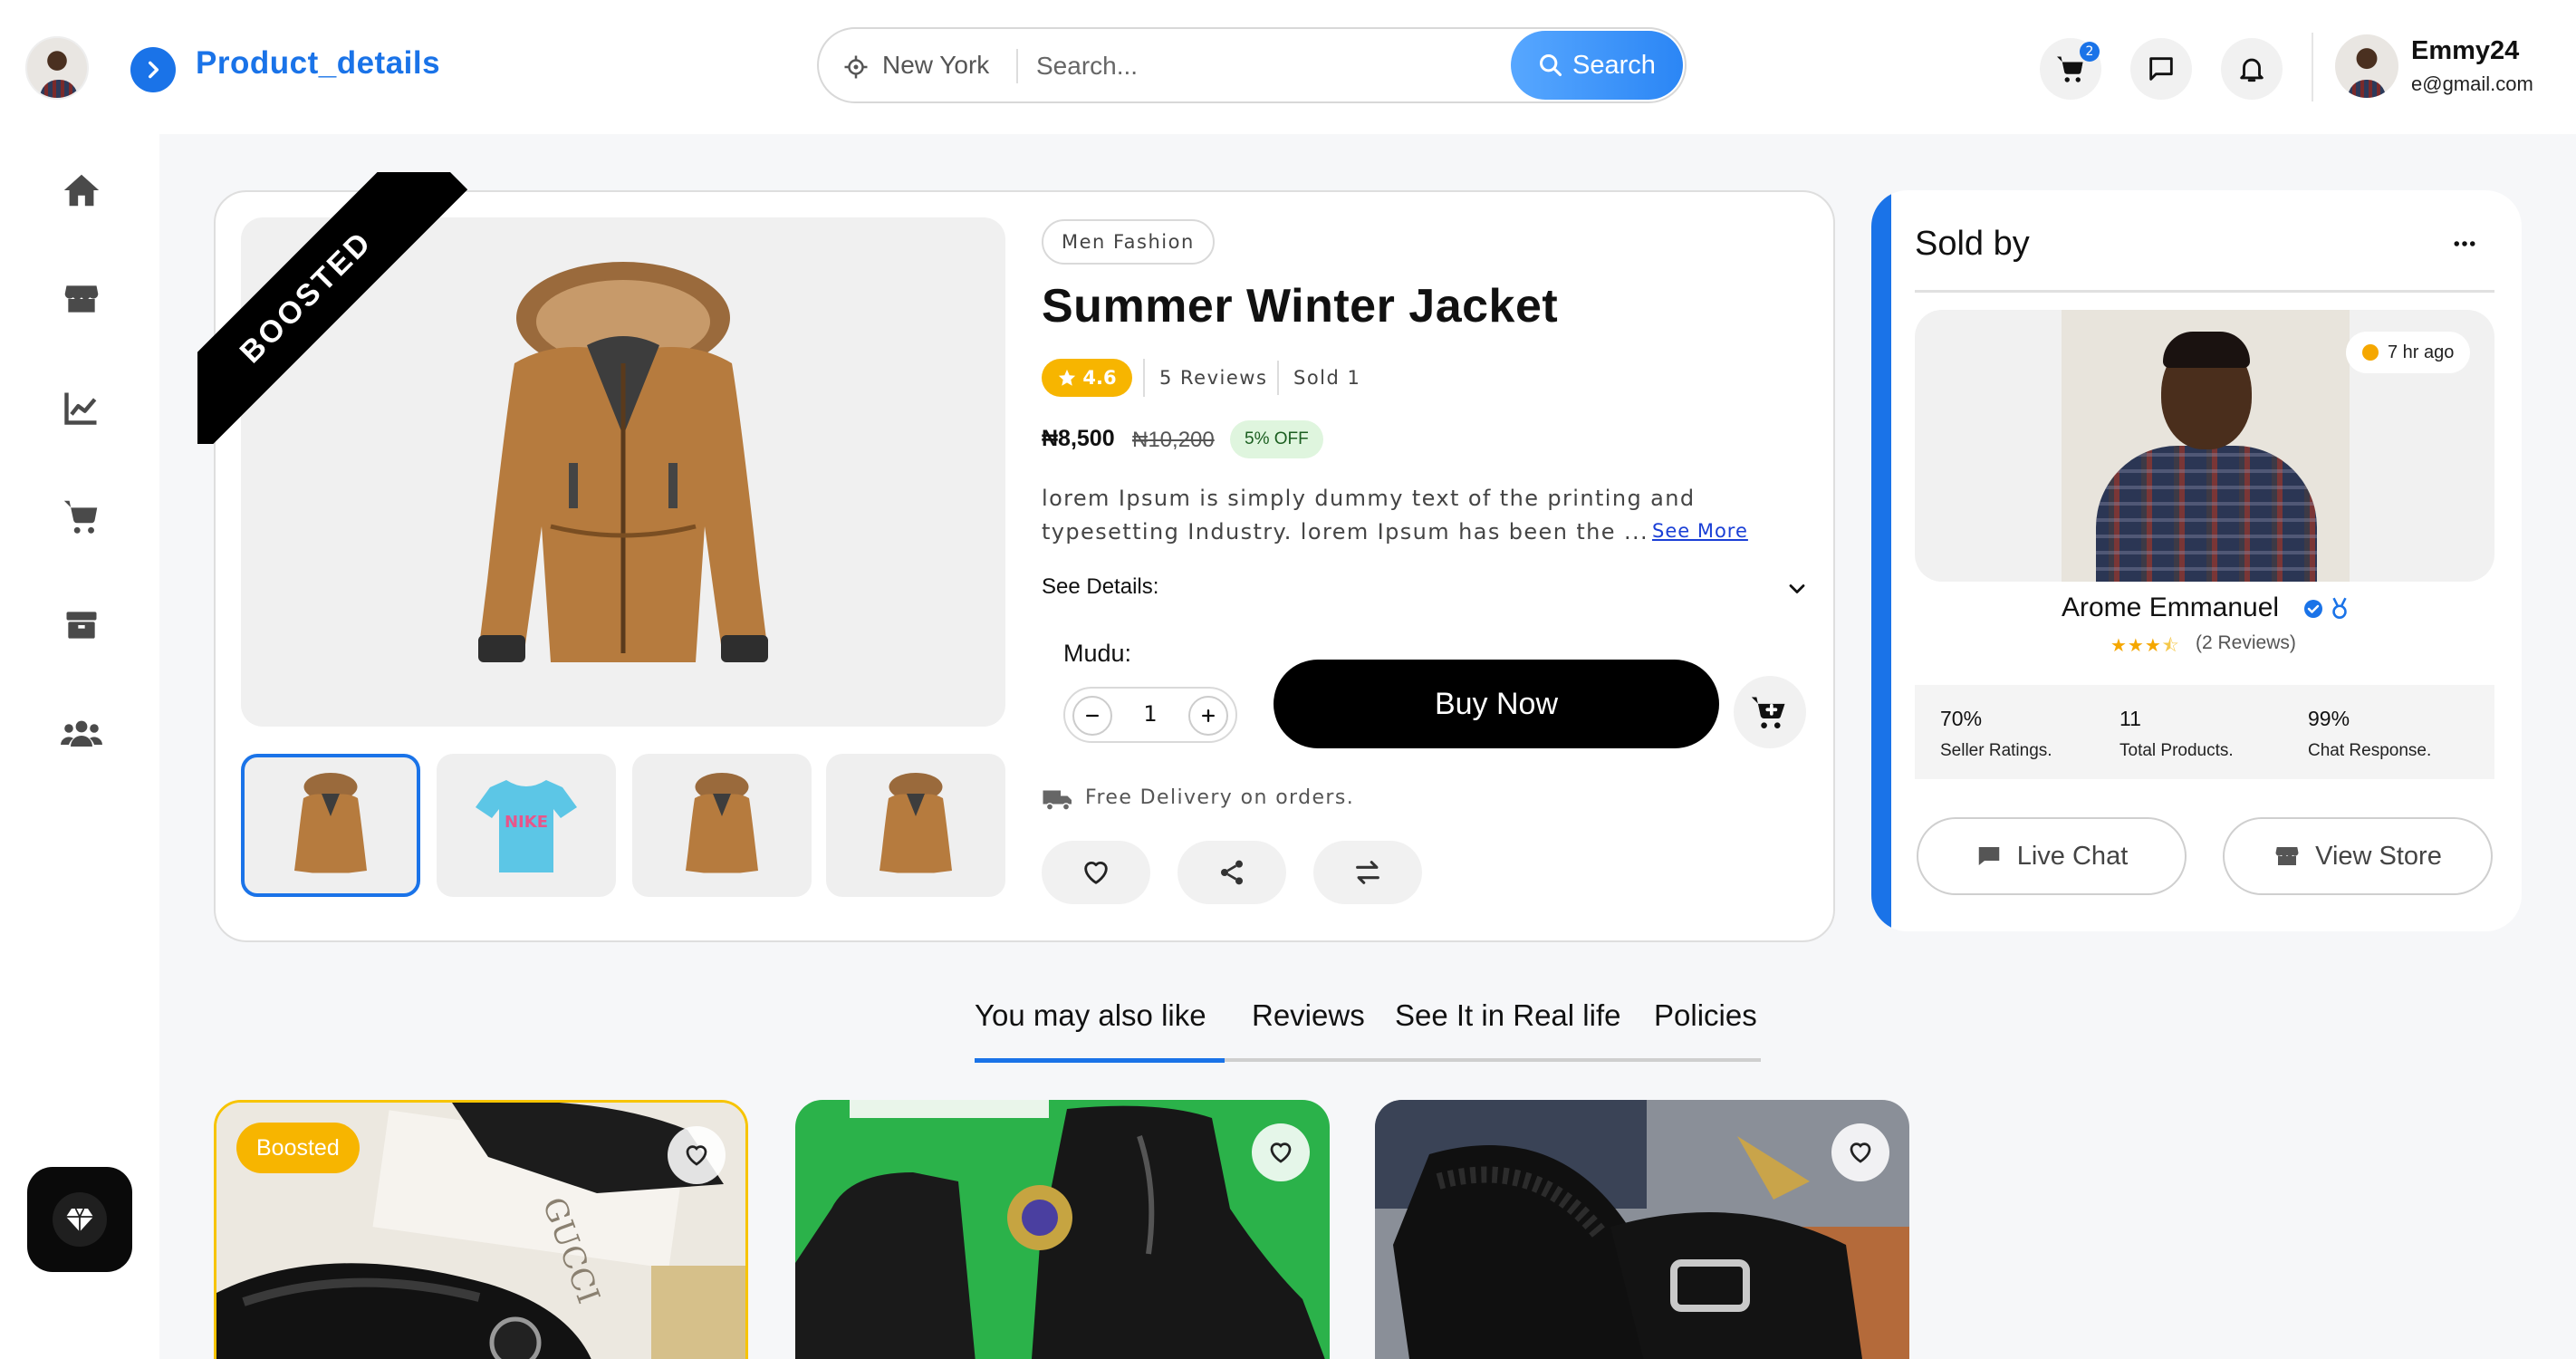  Describe the element at coordinates (1144, 378) in the screenshot. I see `rating-divider` at that location.